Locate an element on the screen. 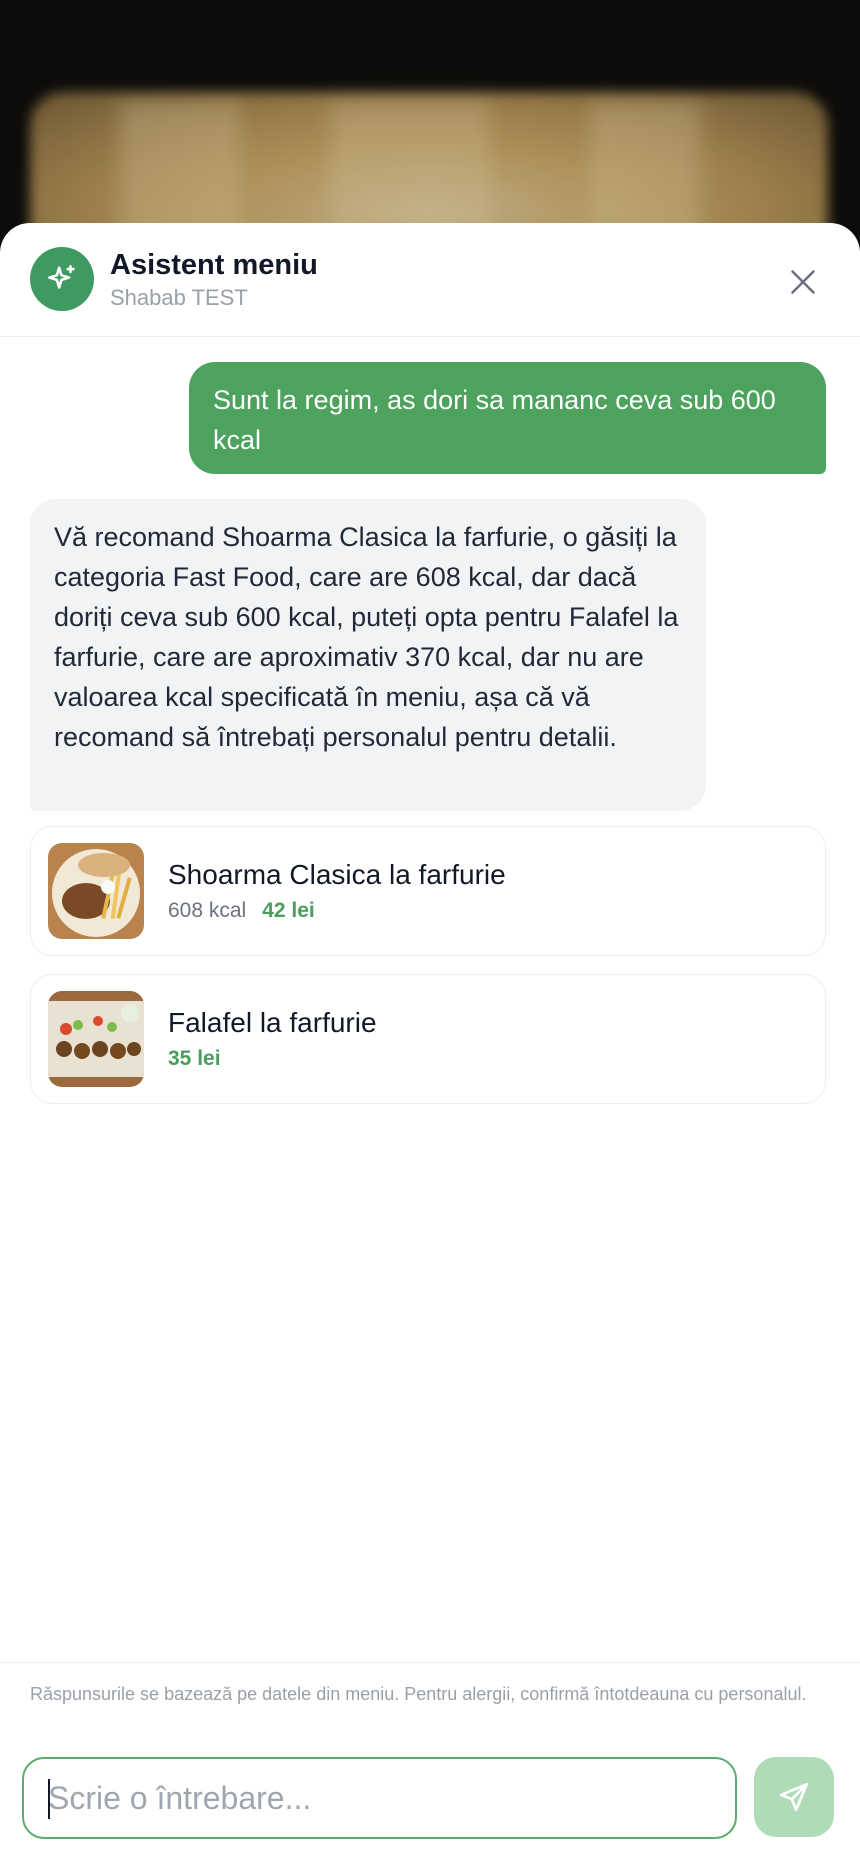  question-input is located at coordinates (379, 1798).